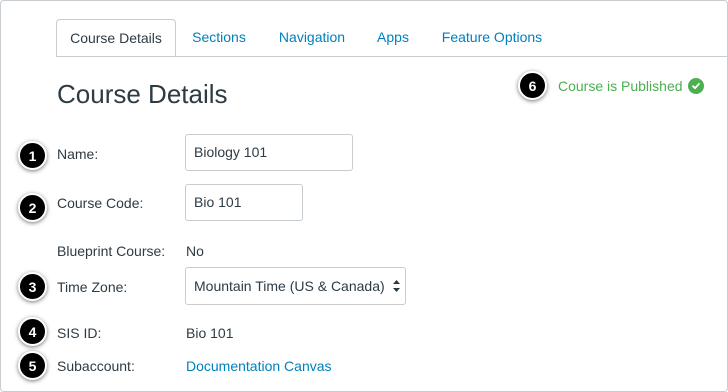 The height and width of the screenshot is (392, 728). I want to click on subaccount-label: Subaccount:, so click(96, 366).